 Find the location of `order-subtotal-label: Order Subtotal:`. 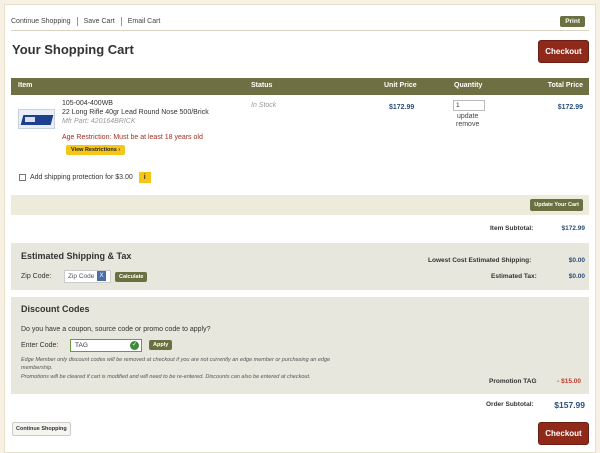

order-subtotal-label: Order Subtotal: is located at coordinates (510, 404).